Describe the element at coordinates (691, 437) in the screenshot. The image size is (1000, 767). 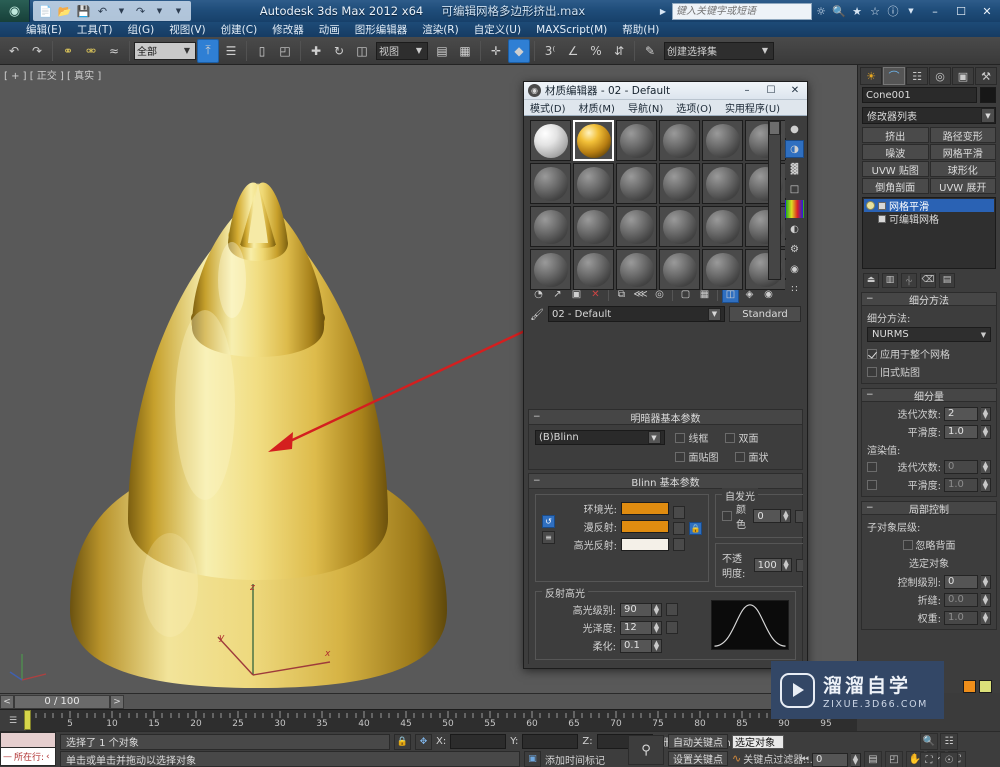
I see `wireframe-checkbox: 线框` at that location.